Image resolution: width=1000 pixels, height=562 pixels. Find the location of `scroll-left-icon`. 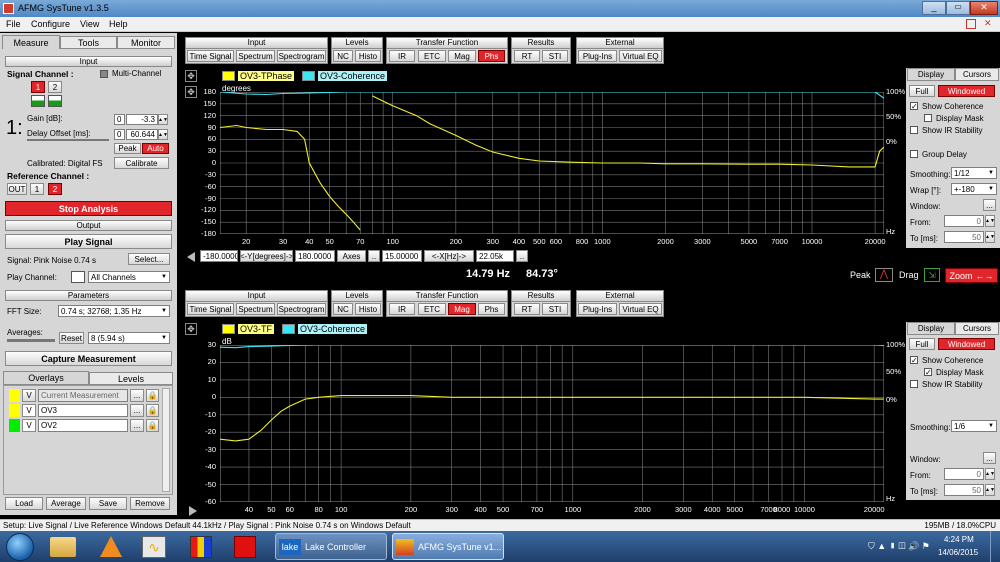

scroll-left-icon is located at coordinates (191, 257).